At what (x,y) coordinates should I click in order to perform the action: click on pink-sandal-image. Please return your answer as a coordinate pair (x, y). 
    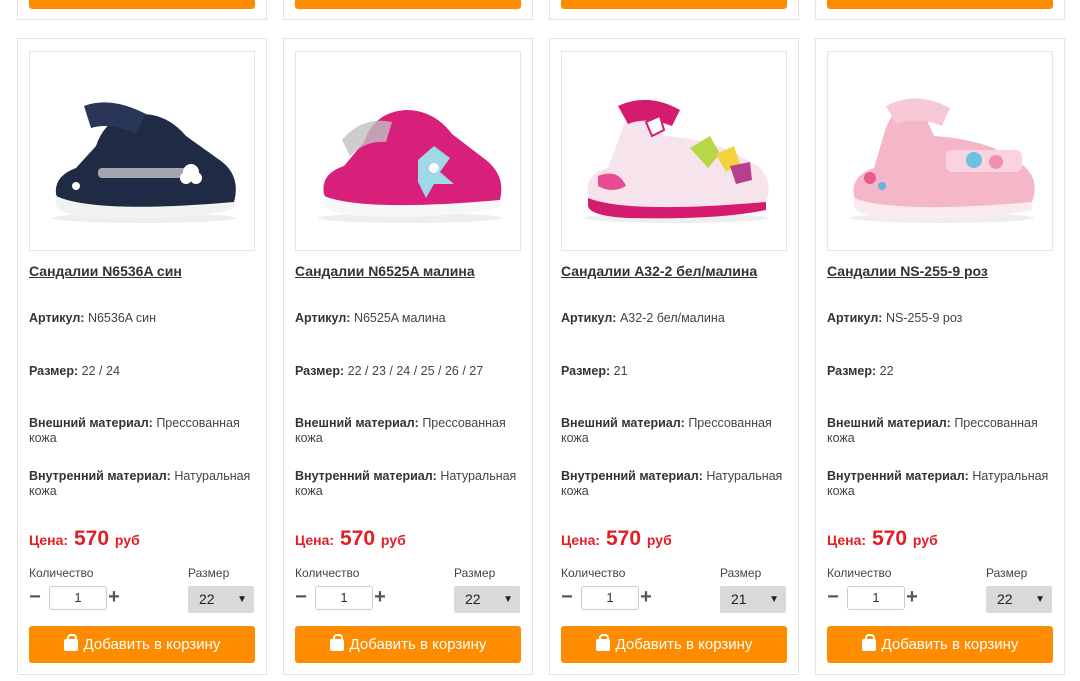
    Looking at the image, I should click on (942, 160).